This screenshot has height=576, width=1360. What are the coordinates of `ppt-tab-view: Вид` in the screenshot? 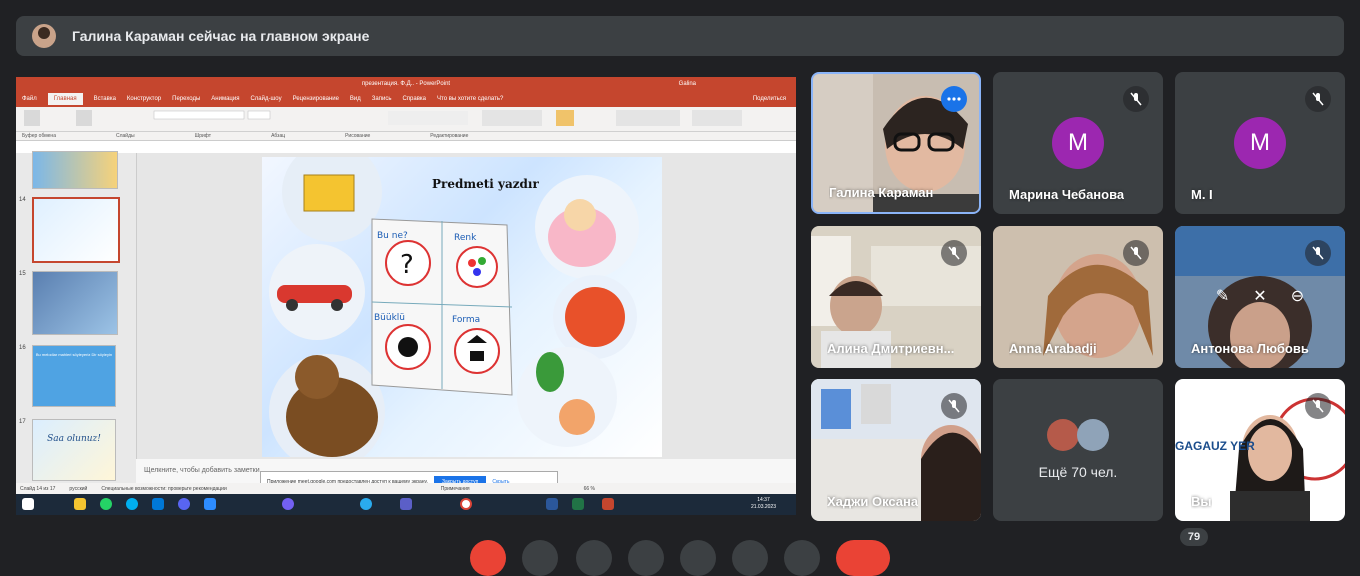 It's located at (355, 99).